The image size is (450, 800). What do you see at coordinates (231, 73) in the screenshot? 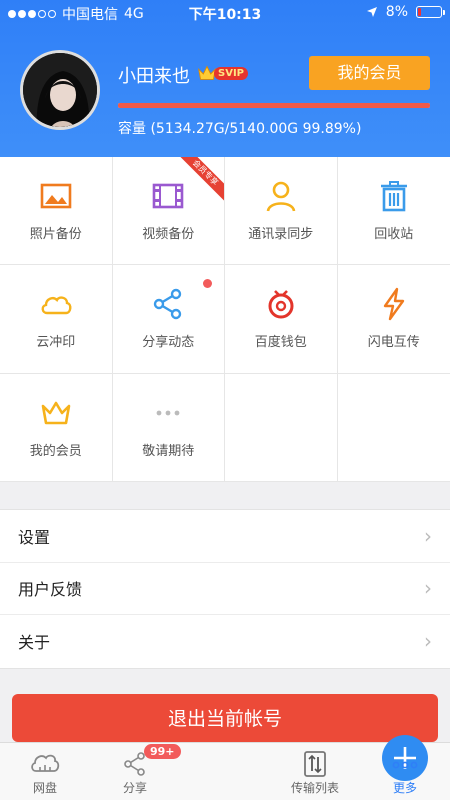
I see `svip-label: SVIP` at bounding box center [231, 73].